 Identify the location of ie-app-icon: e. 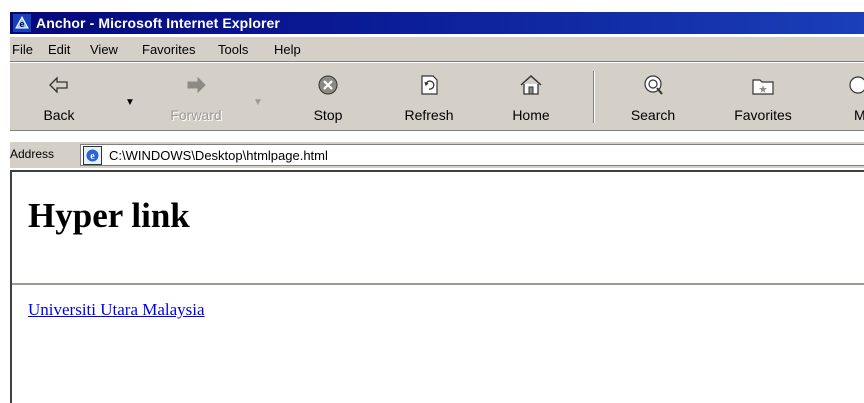
(22, 23).